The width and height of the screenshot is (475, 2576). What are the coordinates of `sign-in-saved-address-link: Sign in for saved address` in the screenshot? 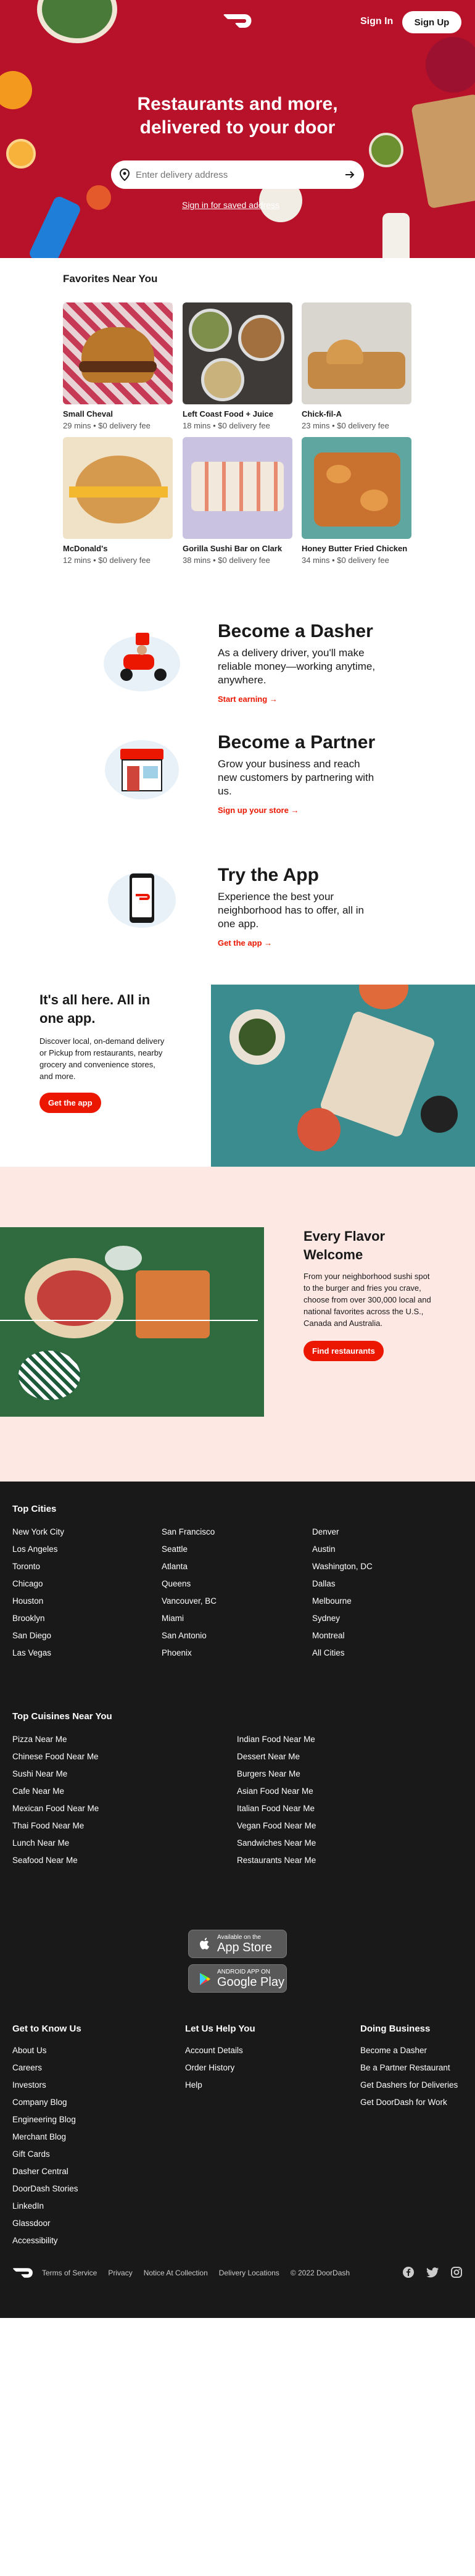 It's located at (230, 205).